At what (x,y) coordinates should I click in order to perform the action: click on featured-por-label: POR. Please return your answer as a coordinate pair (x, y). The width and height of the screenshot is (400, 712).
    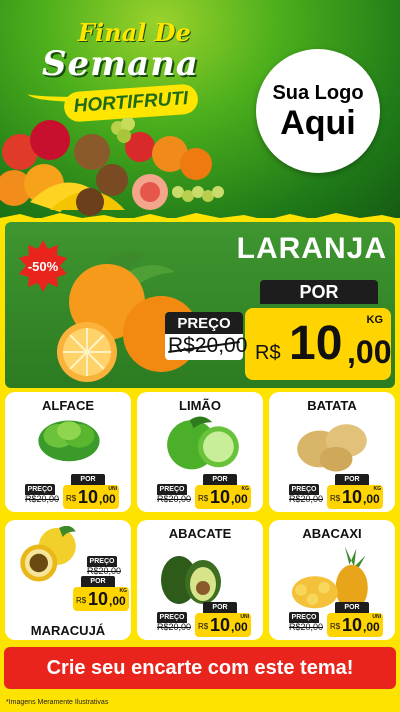
    Looking at the image, I should click on (319, 292).